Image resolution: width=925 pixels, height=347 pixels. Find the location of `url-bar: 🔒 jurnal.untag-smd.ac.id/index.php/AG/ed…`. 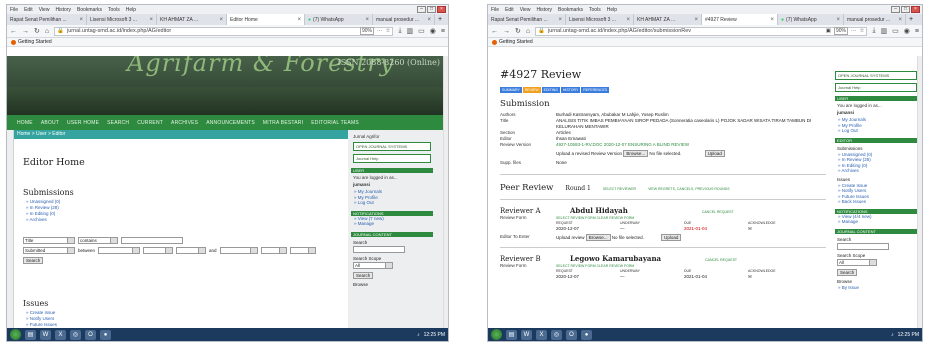

url-bar: 🔒 jurnal.untag-smd.ac.id/index.php/AG/ed… is located at coordinates (224, 31).